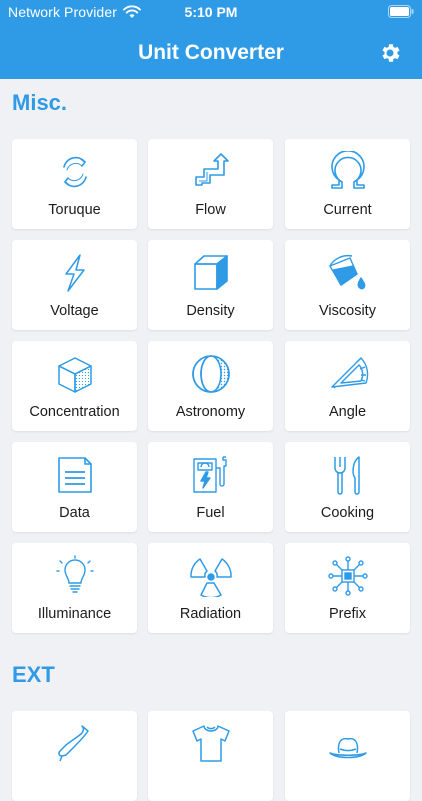 This screenshot has width=422, height=801. What do you see at coordinates (347, 210) in the screenshot?
I see `card-label: Current` at bounding box center [347, 210].